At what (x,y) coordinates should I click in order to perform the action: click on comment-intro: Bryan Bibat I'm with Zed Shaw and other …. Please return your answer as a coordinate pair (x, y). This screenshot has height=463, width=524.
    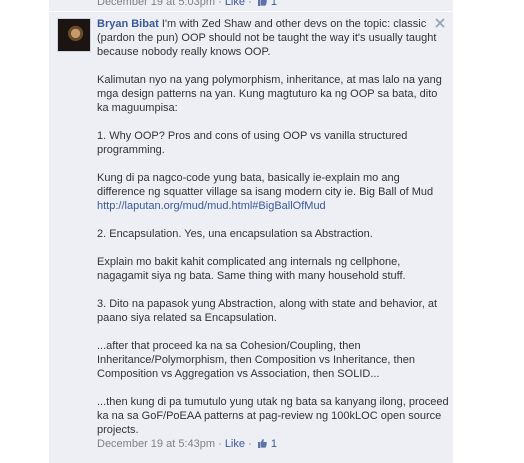
    Looking at the image, I should click on (273, 38).